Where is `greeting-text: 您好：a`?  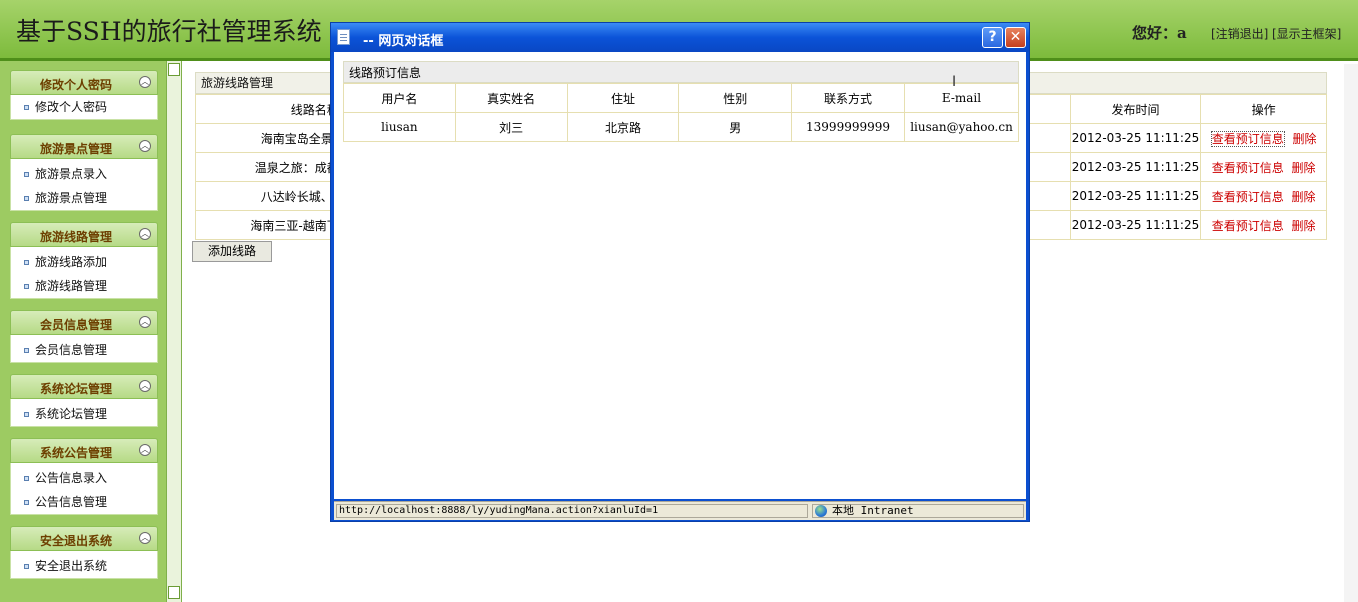 greeting-text: 您好：a is located at coordinates (1159, 33).